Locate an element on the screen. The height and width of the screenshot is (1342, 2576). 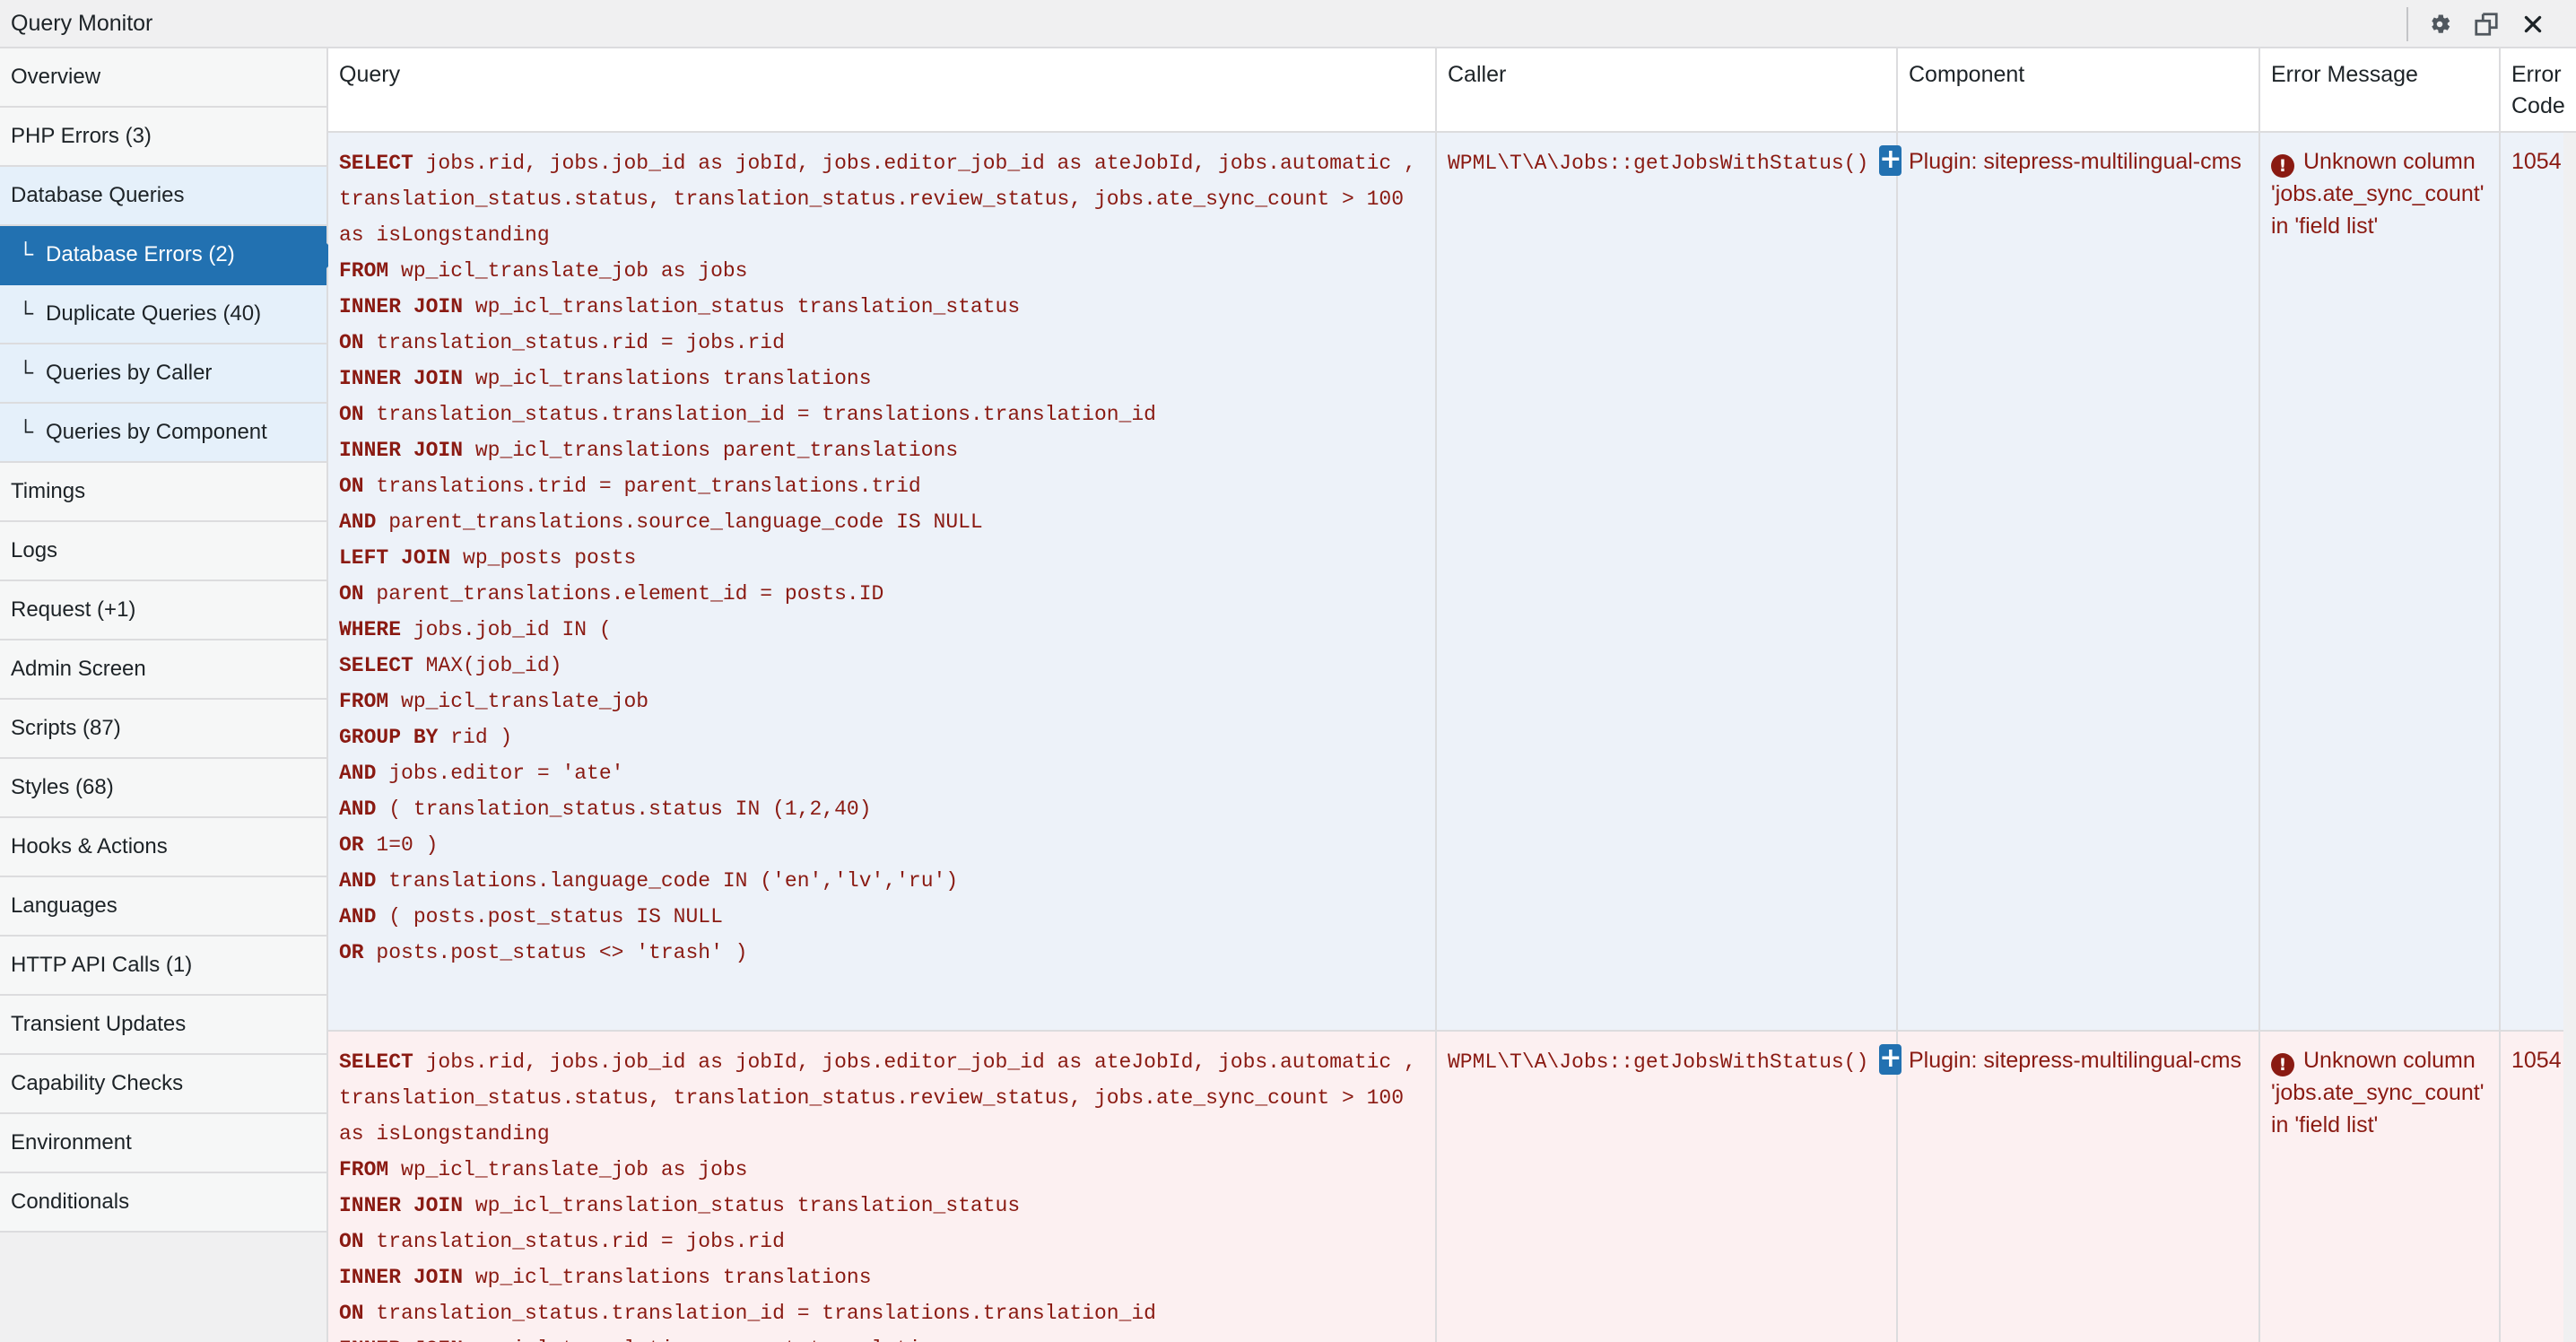
caller-cell: WPML\T\A\Jobs::getJobsWithStatus() + is located at coordinates (1669, 581).